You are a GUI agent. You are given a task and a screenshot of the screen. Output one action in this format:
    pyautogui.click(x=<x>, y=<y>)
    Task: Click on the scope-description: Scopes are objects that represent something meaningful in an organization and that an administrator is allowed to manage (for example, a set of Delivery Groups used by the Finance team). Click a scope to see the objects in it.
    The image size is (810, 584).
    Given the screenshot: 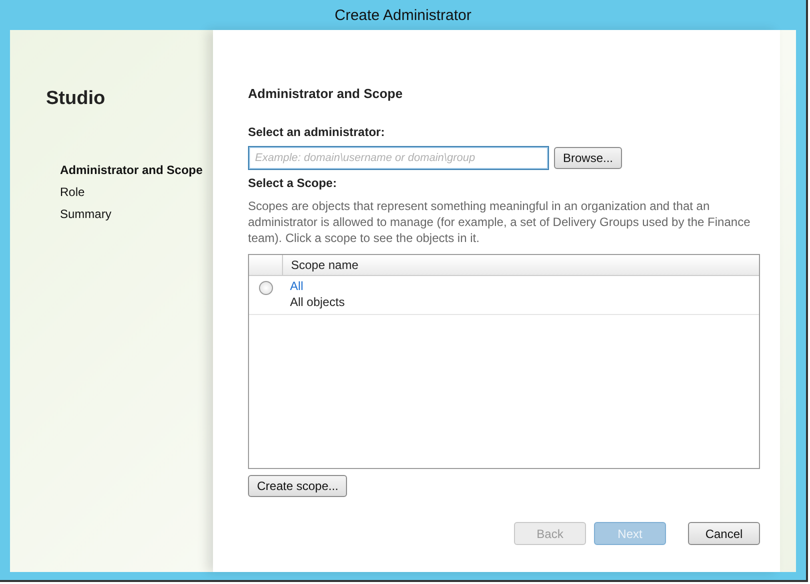 What is the action you would take?
    pyautogui.click(x=500, y=222)
    